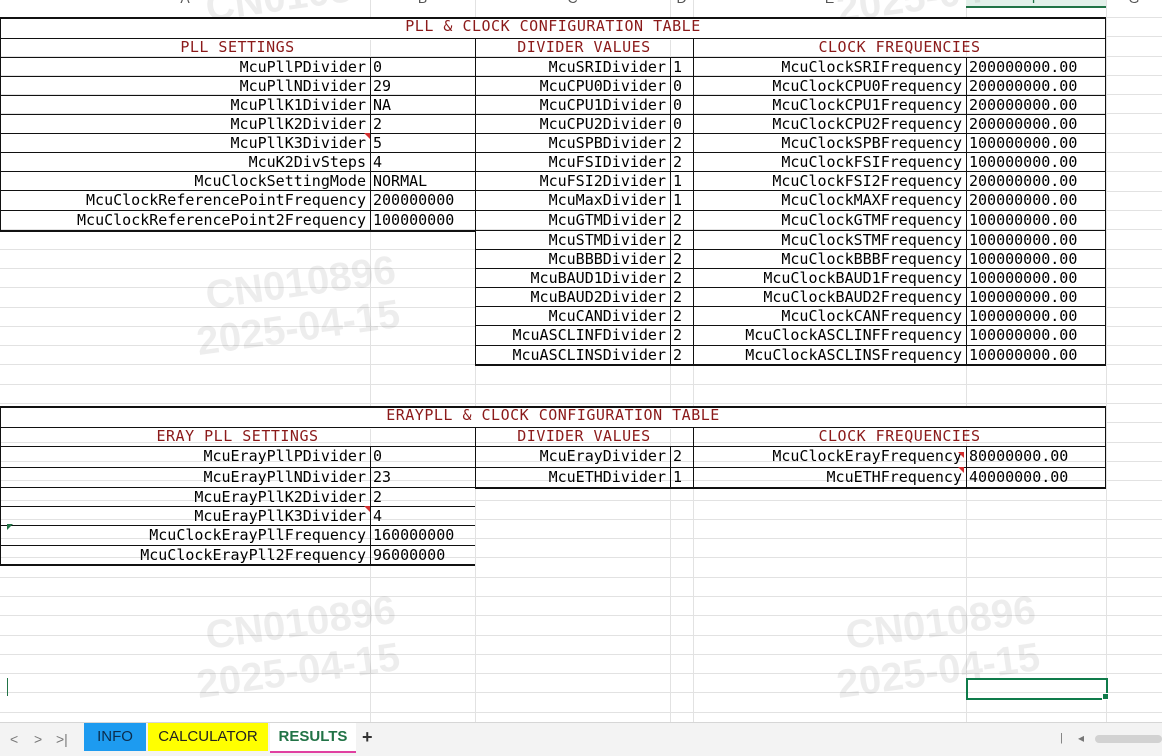  Describe the element at coordinates (1081, 738) in the screenshot. I see `scroll-left-icon: ◂` at that location.